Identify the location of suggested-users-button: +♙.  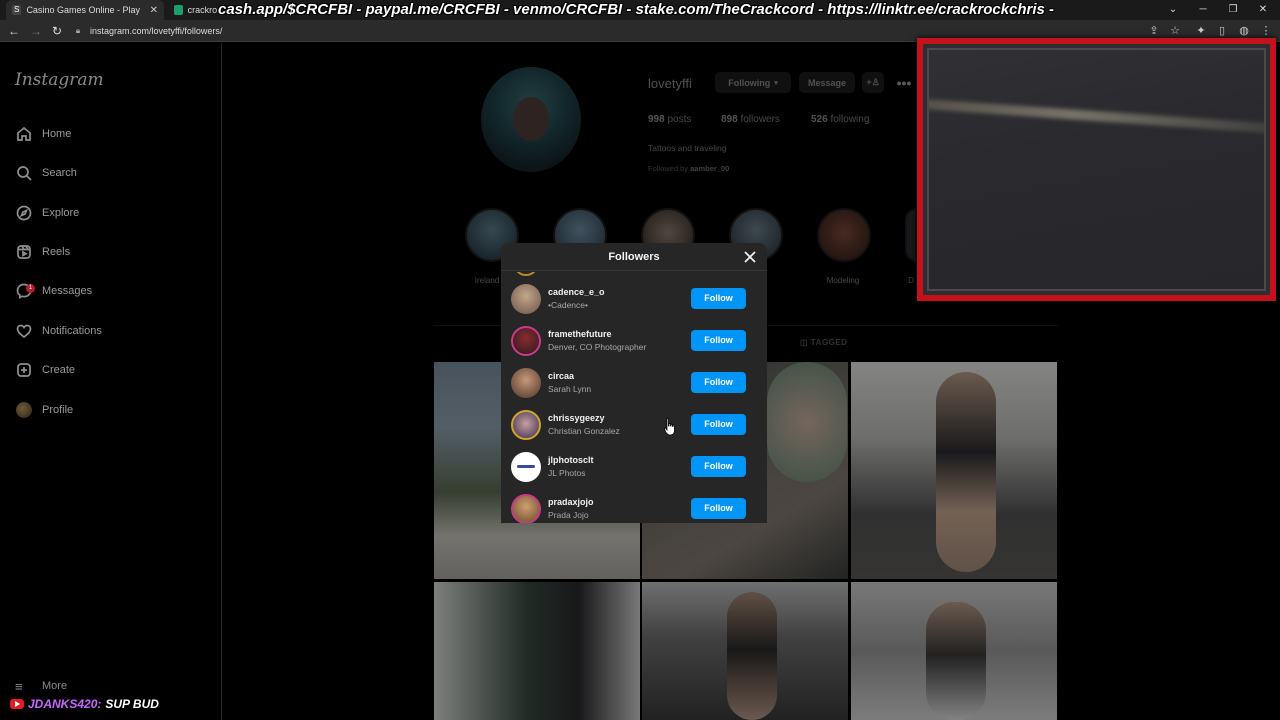
(873, 82).